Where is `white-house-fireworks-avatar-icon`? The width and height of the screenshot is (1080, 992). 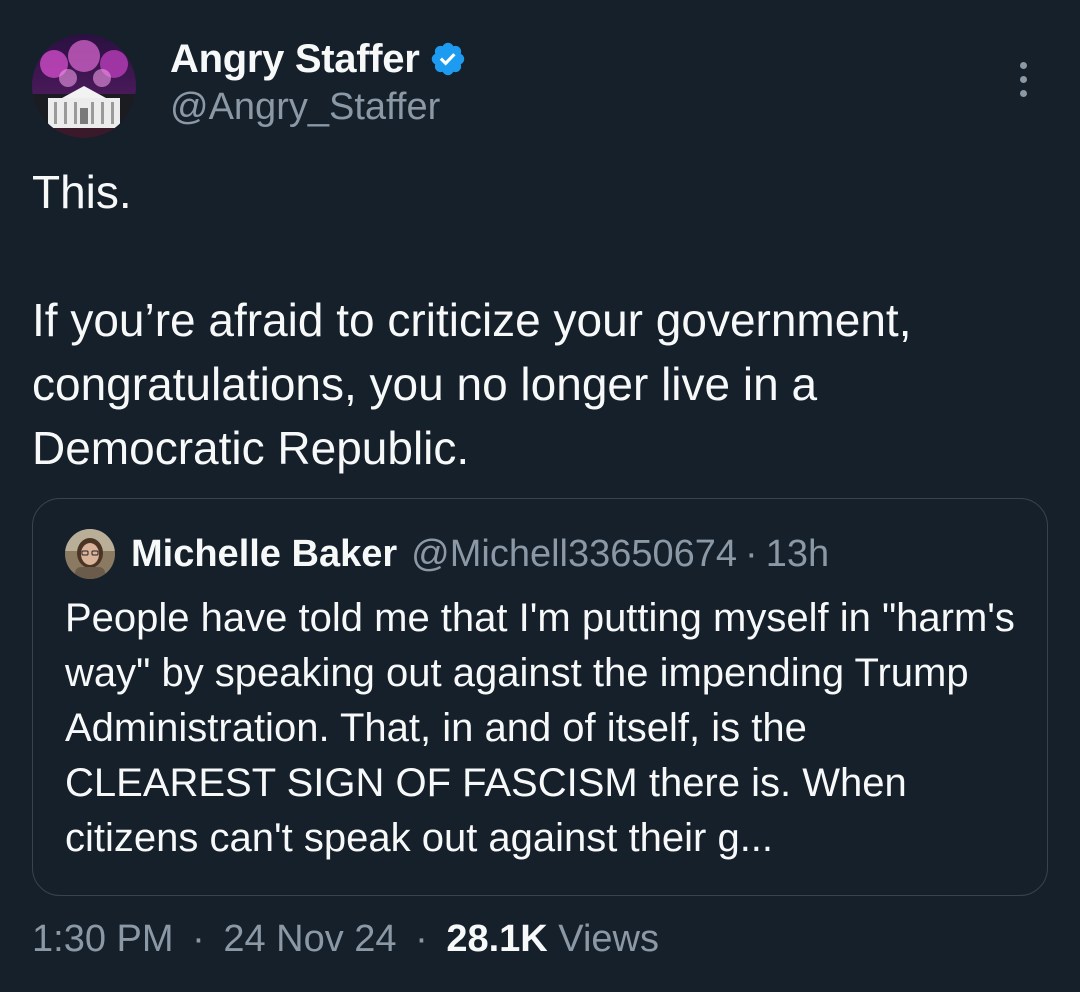 white-house-fireworks-avatar-icon is located at coordinates (84, 86).